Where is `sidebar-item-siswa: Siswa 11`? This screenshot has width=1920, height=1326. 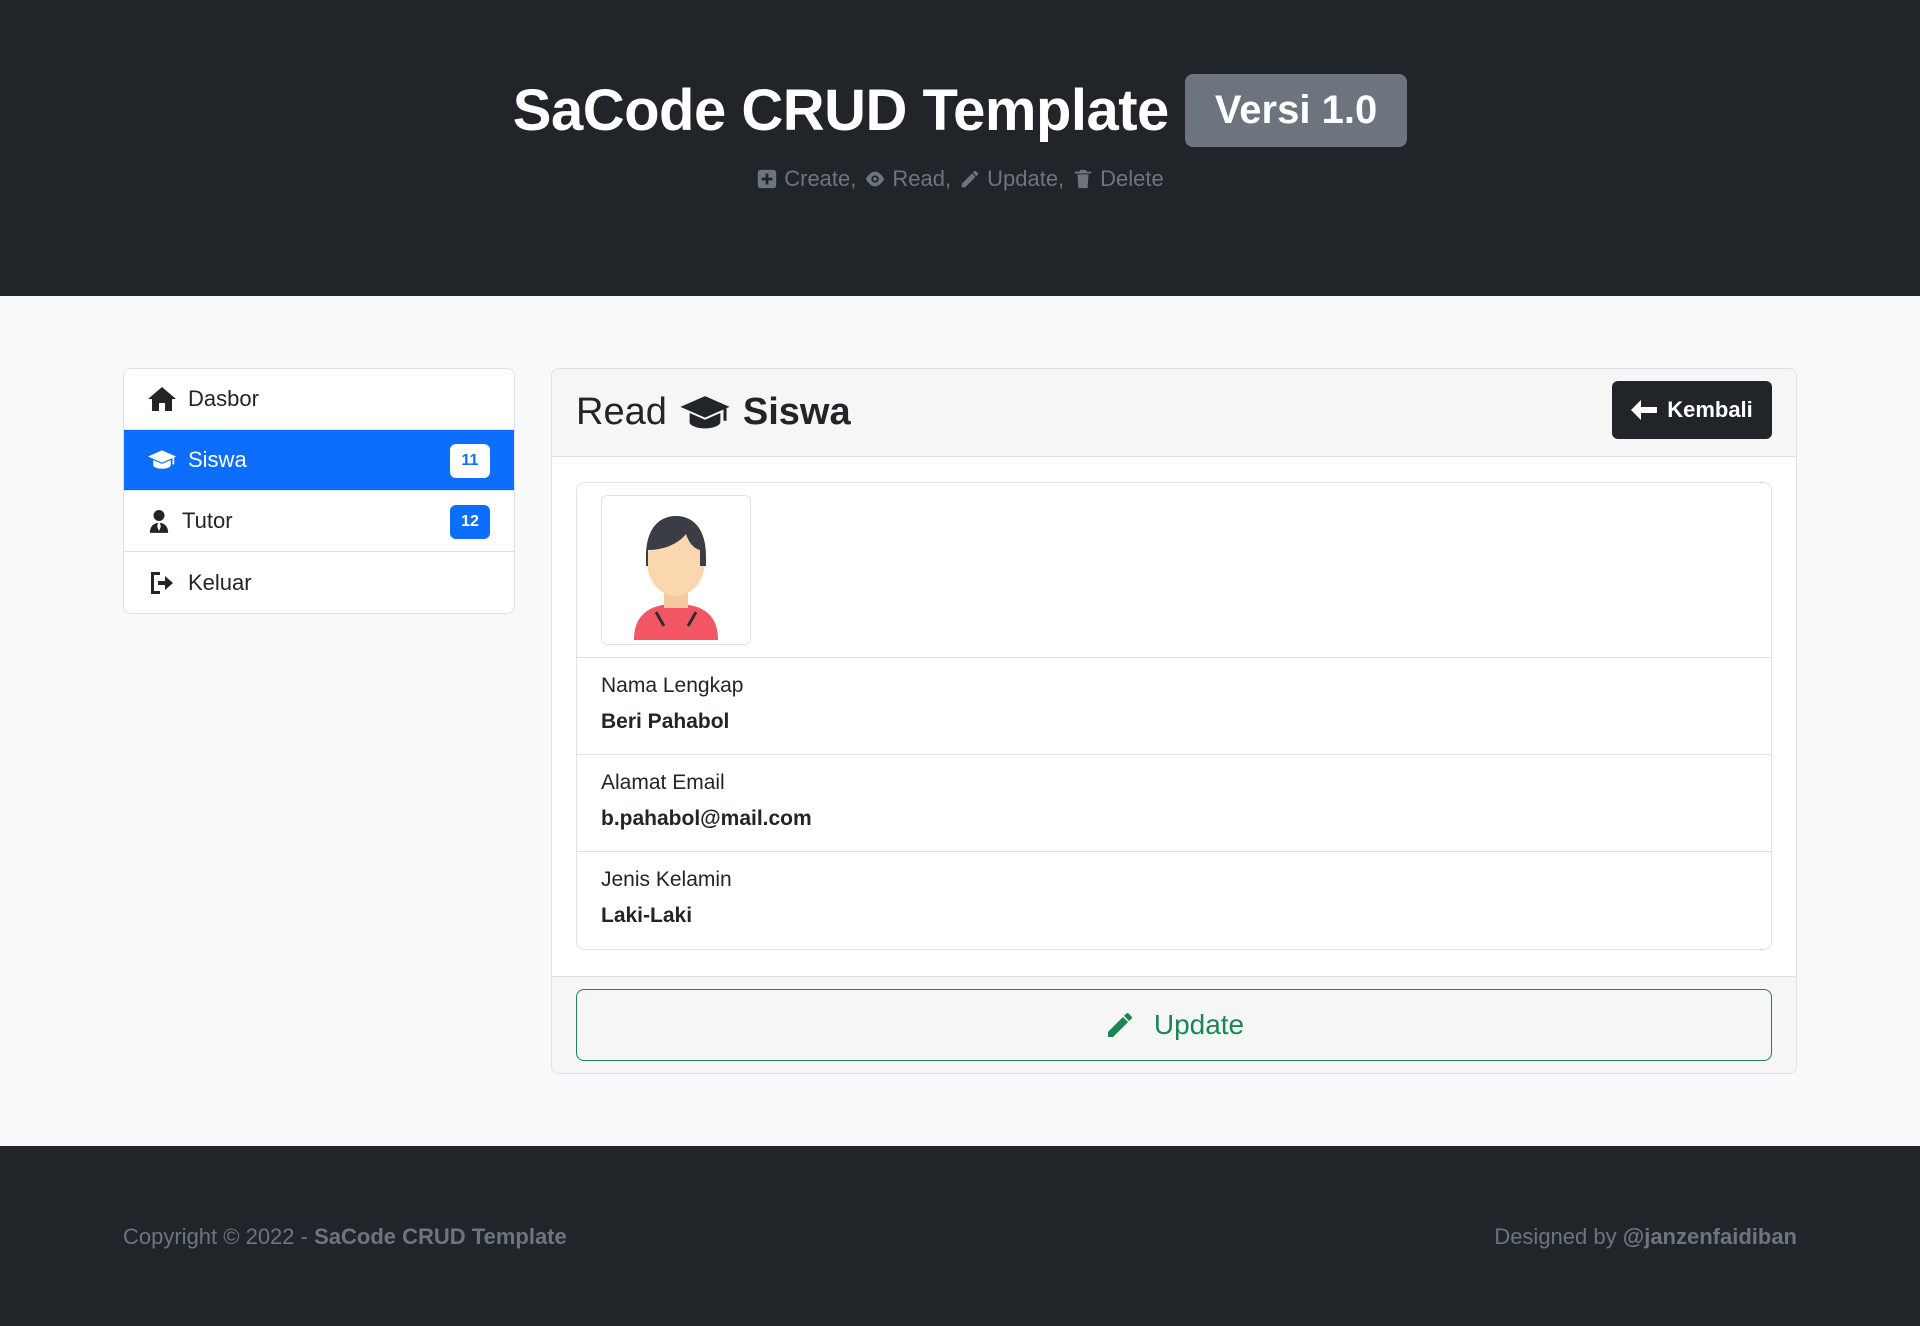 sidebar-item-siswa: Siswa 11 is located at coordinates (319, 460).